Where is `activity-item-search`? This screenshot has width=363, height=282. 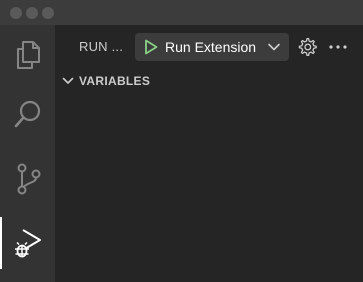 activity-item-search is located at coordinates (27, 115).